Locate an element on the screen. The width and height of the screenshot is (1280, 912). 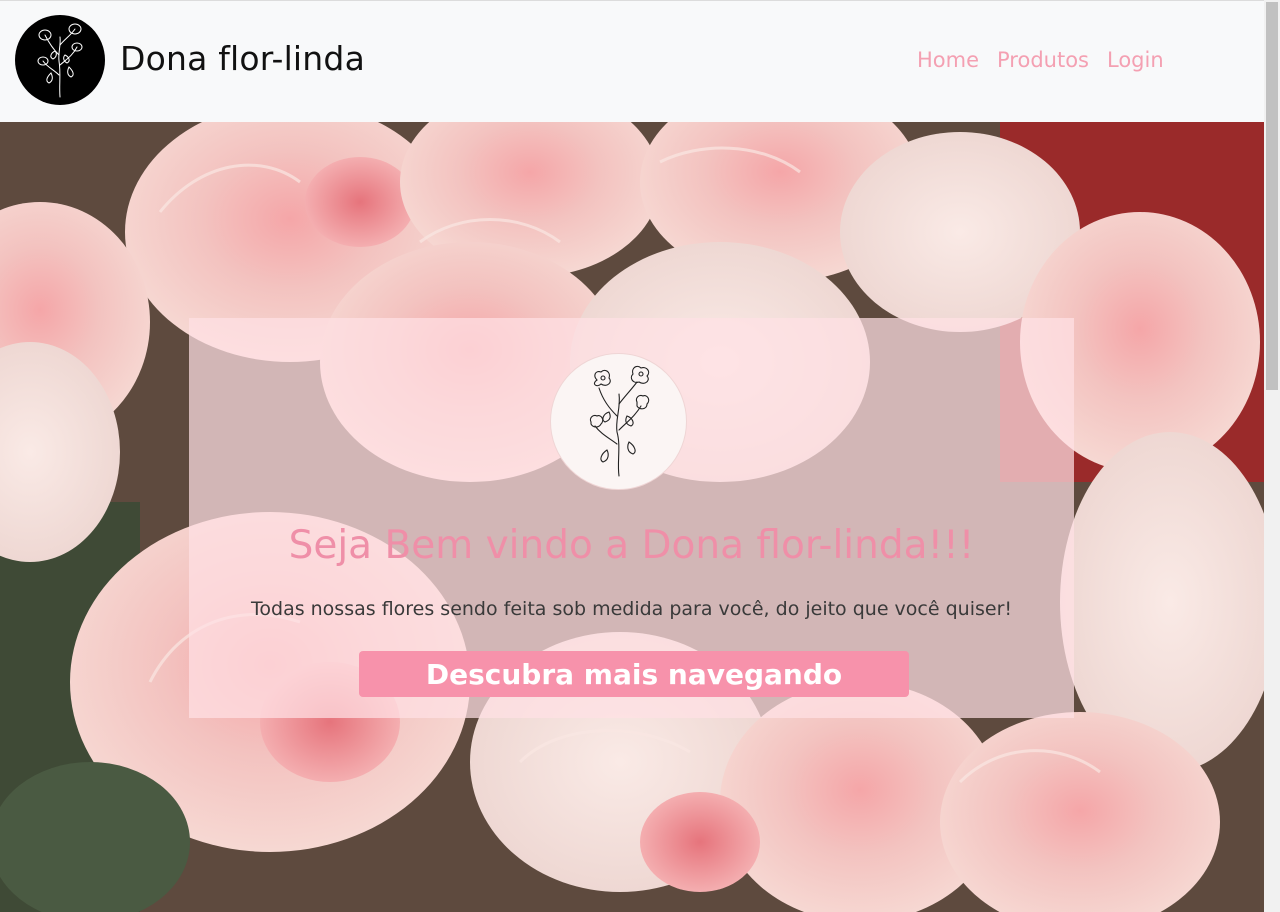
brand-name: Dona flor-linda is located at coordinates (242, 58).